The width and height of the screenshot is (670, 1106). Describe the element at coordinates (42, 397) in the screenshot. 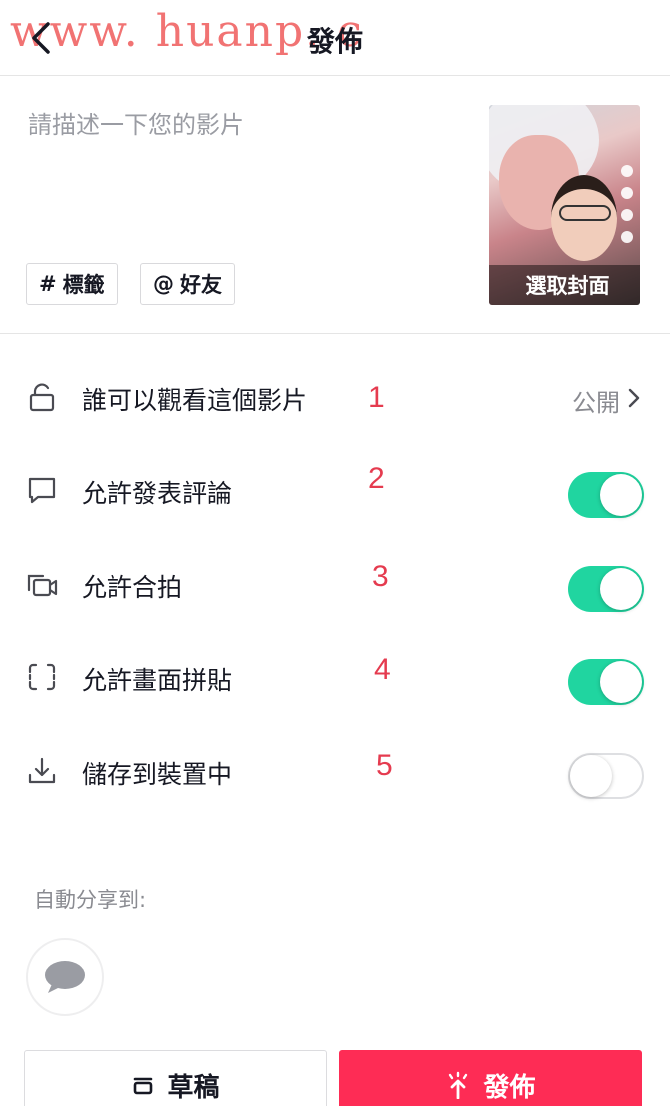

I see `lock-icon` at that location.